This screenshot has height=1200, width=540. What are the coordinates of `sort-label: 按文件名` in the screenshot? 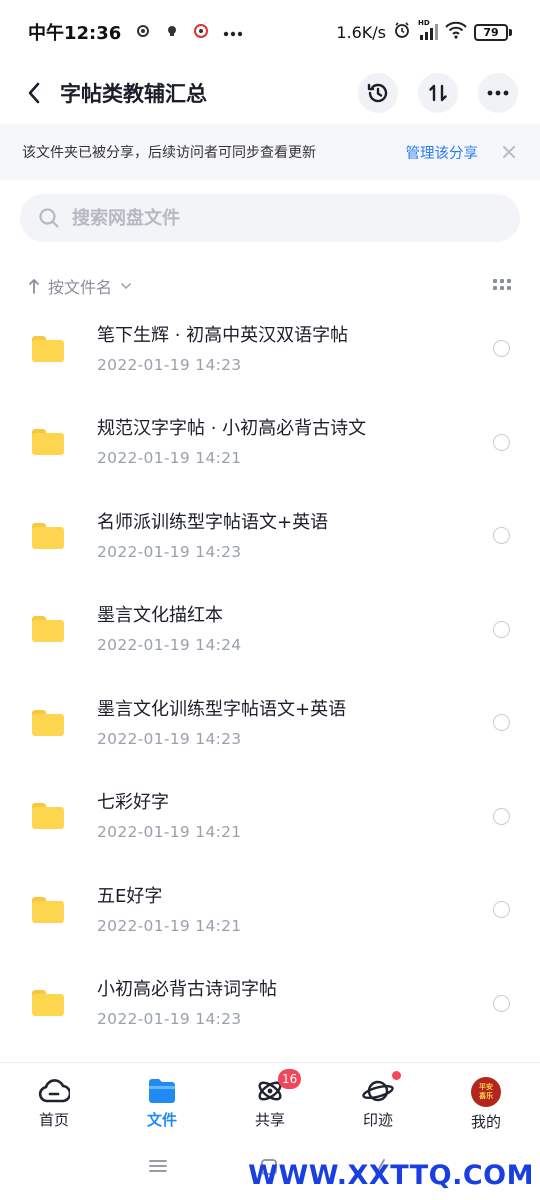 It's located at (80, 287).